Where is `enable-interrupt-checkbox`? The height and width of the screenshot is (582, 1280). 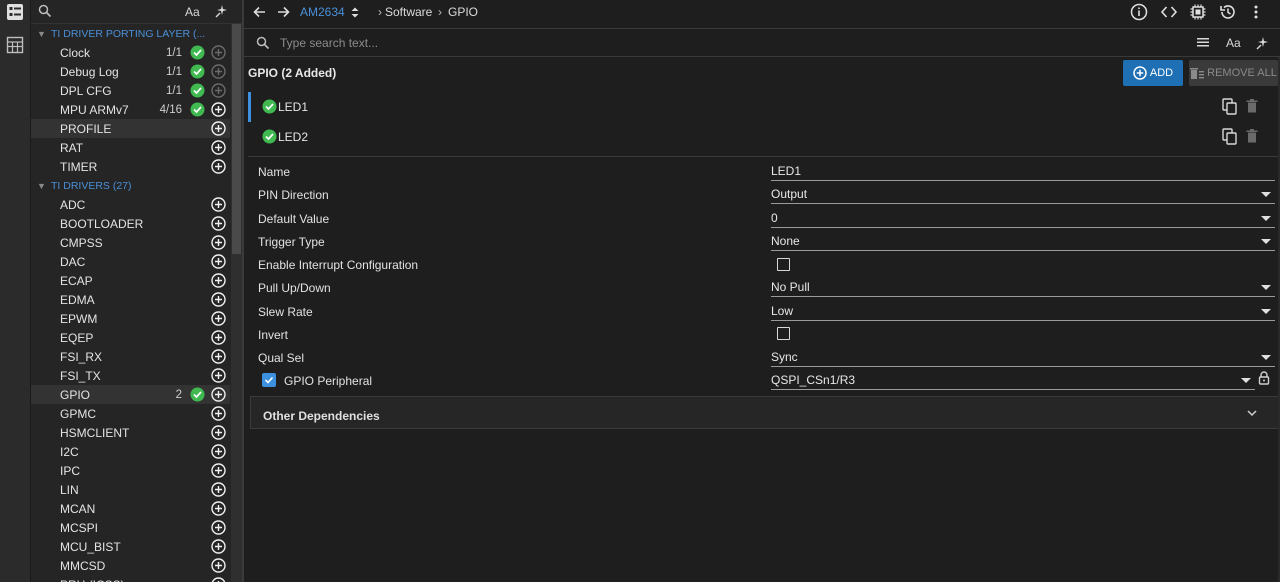
enable-interrupt-checkbox is located at coordinates (783, 264).